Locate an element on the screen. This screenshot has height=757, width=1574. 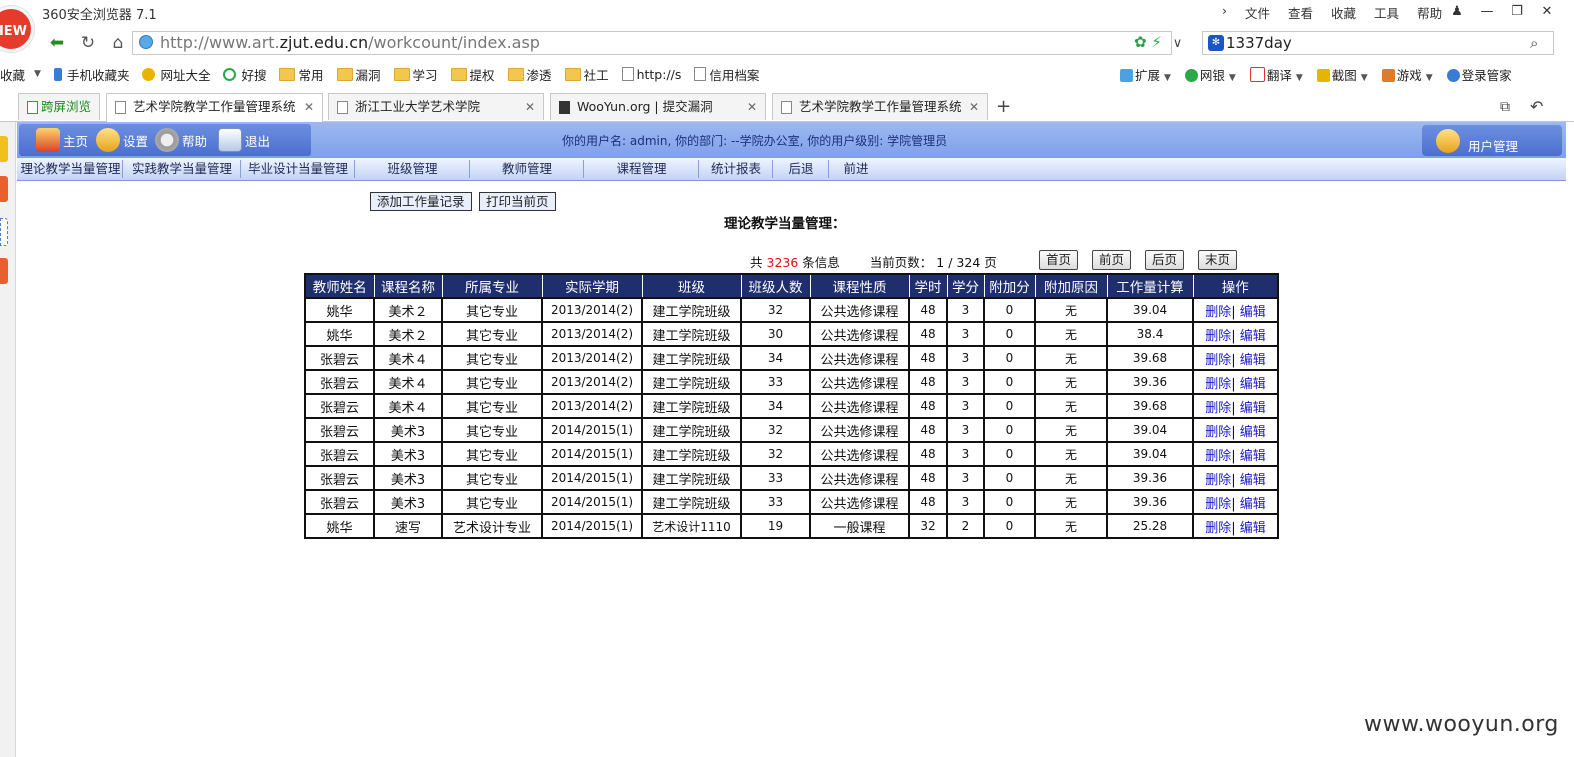
tab-active-workload: 艺术学院教学工作量管理系统 ✕ is located at coordinates (214, 107).